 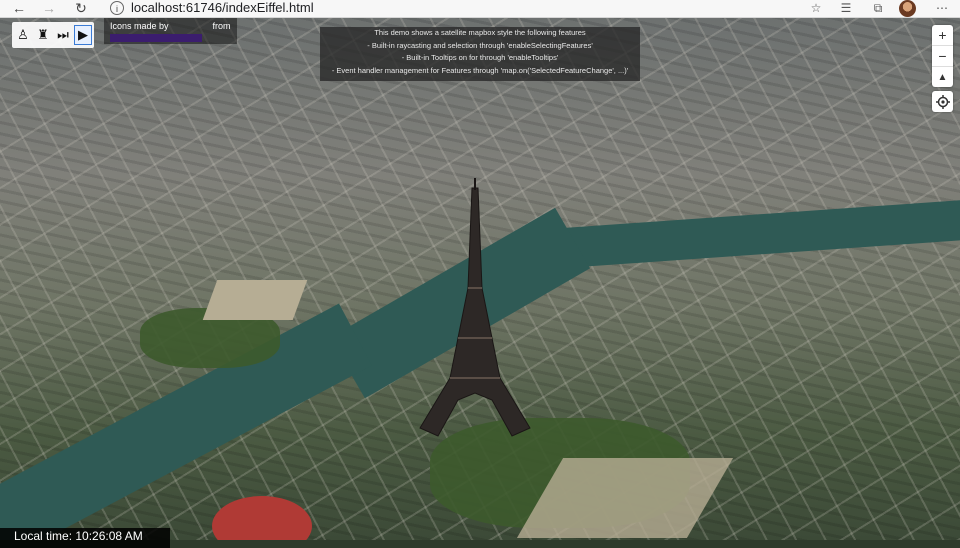 What do you see at coordinates (222, 8) in the screenshot?
I see `address-bar-url: localhost:61746/indexEiffel.html` at bounding box center [222, 8].